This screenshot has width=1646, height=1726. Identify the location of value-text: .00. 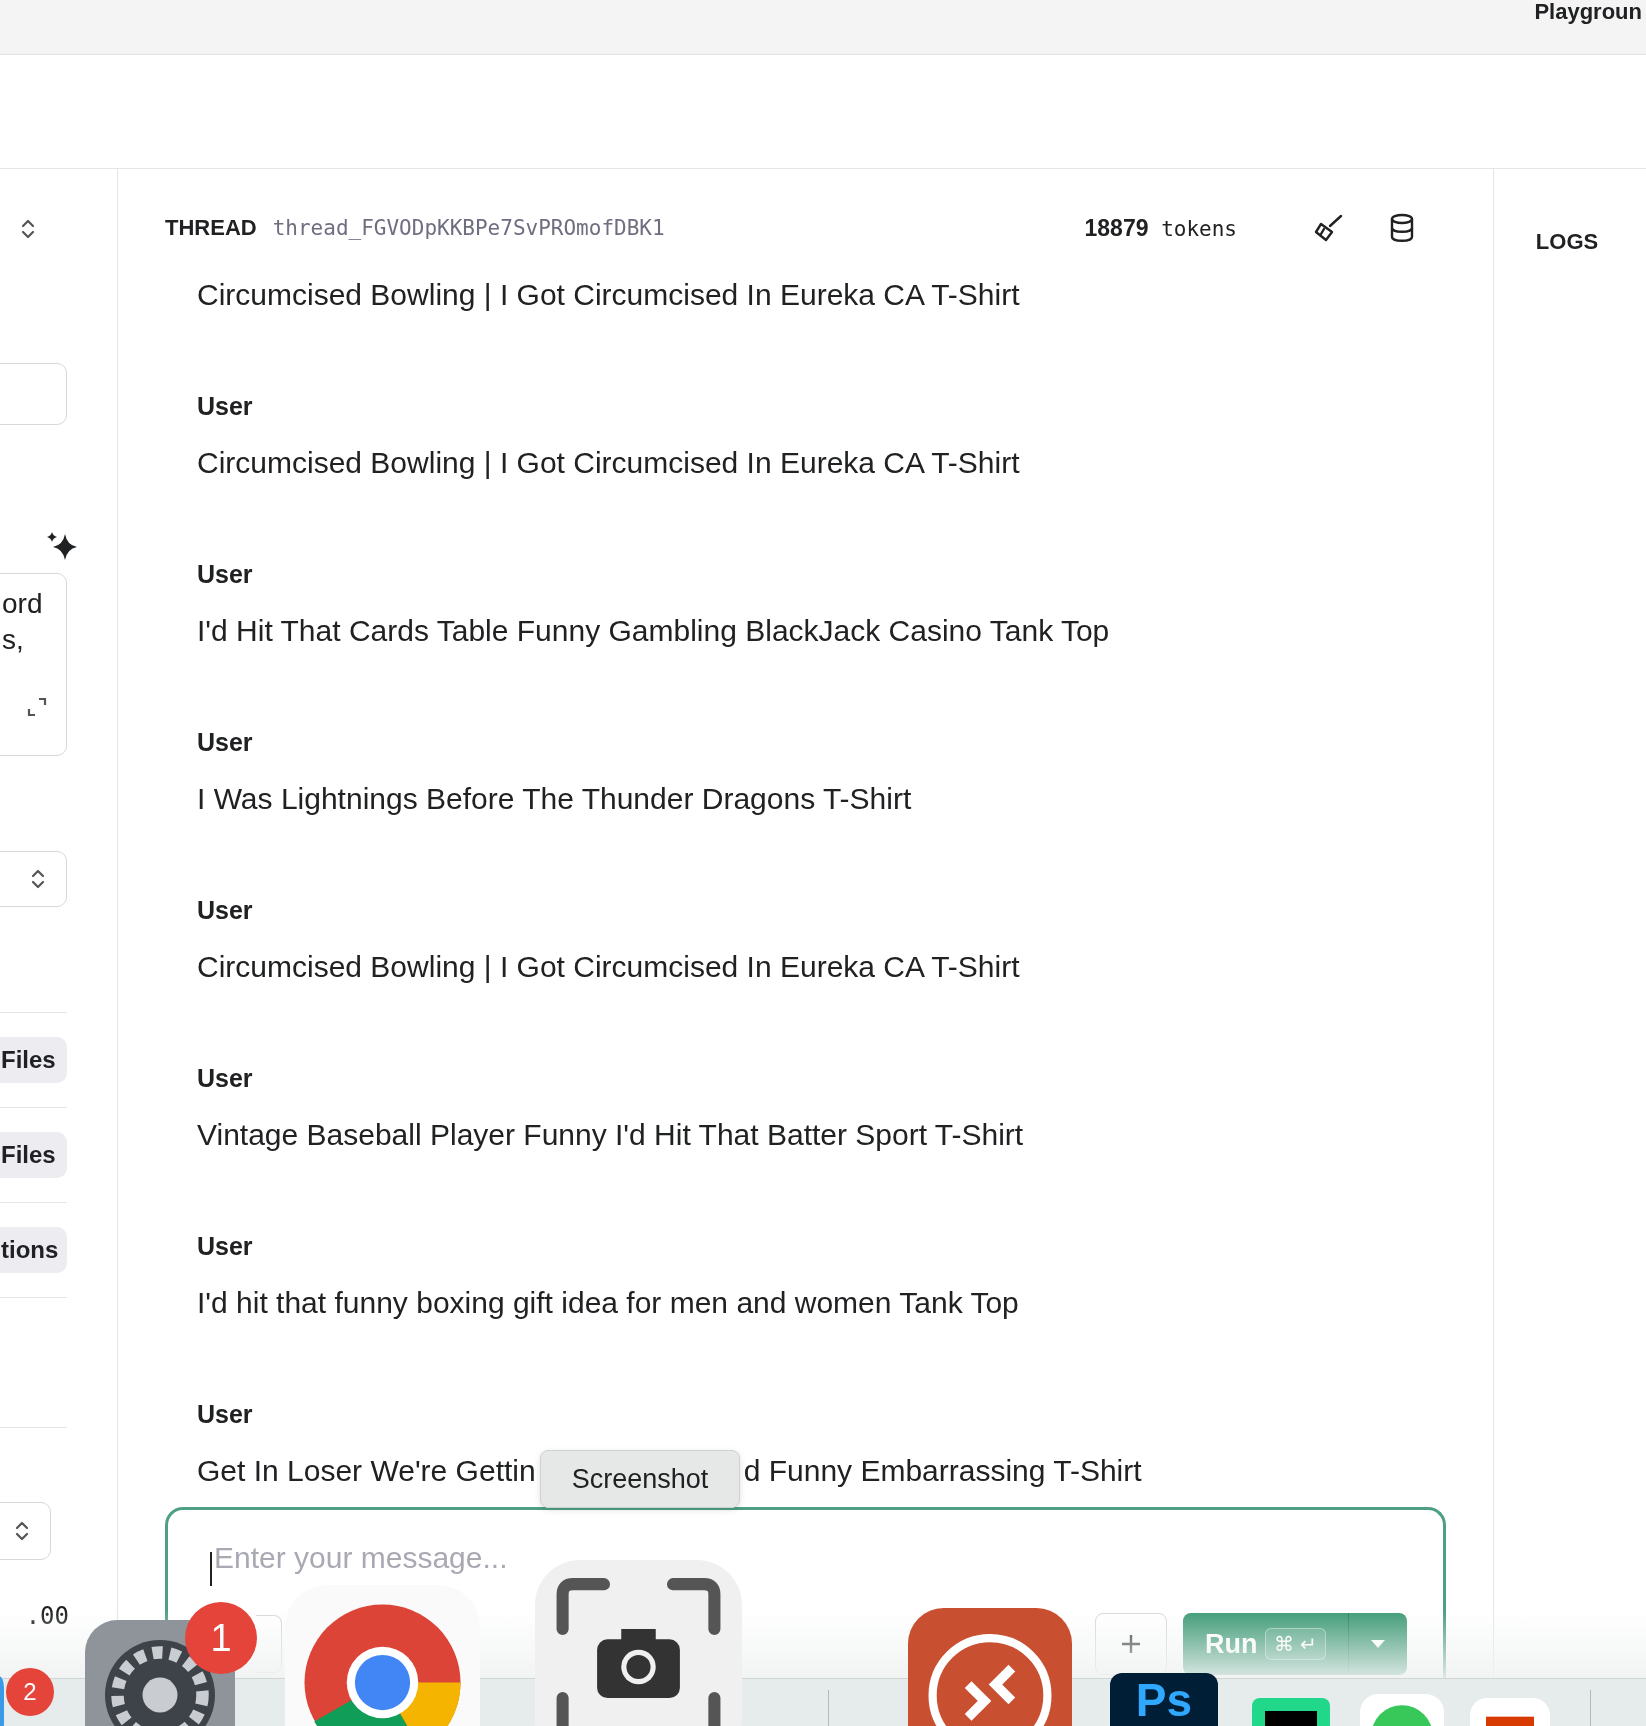
(47, 1616).